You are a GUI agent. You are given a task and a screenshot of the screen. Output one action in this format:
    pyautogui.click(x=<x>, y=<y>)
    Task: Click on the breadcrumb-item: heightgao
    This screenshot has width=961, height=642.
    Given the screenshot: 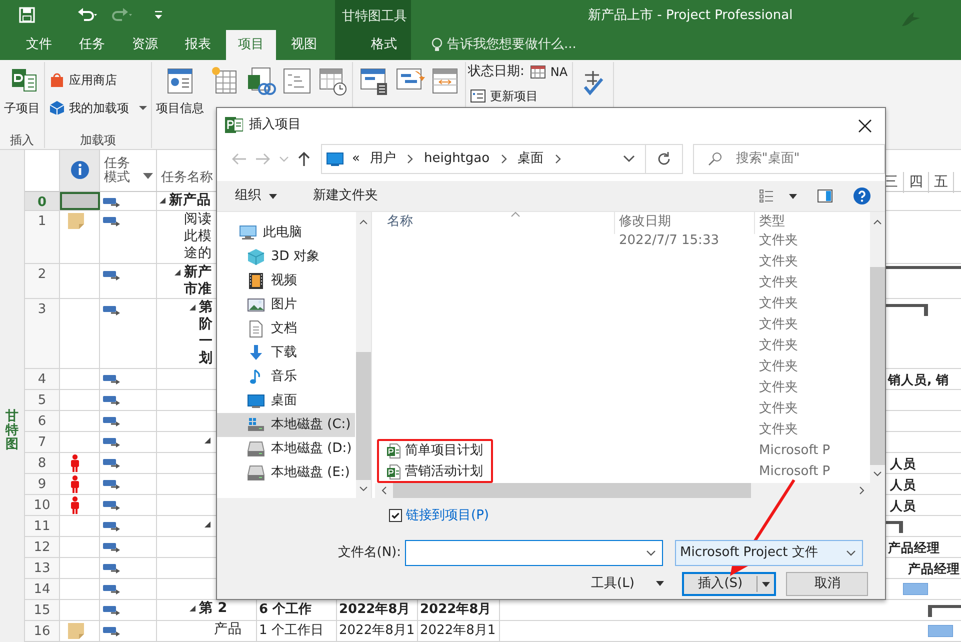 What is the action you would take?
    pyautogui.click(x=457, y=159)
    